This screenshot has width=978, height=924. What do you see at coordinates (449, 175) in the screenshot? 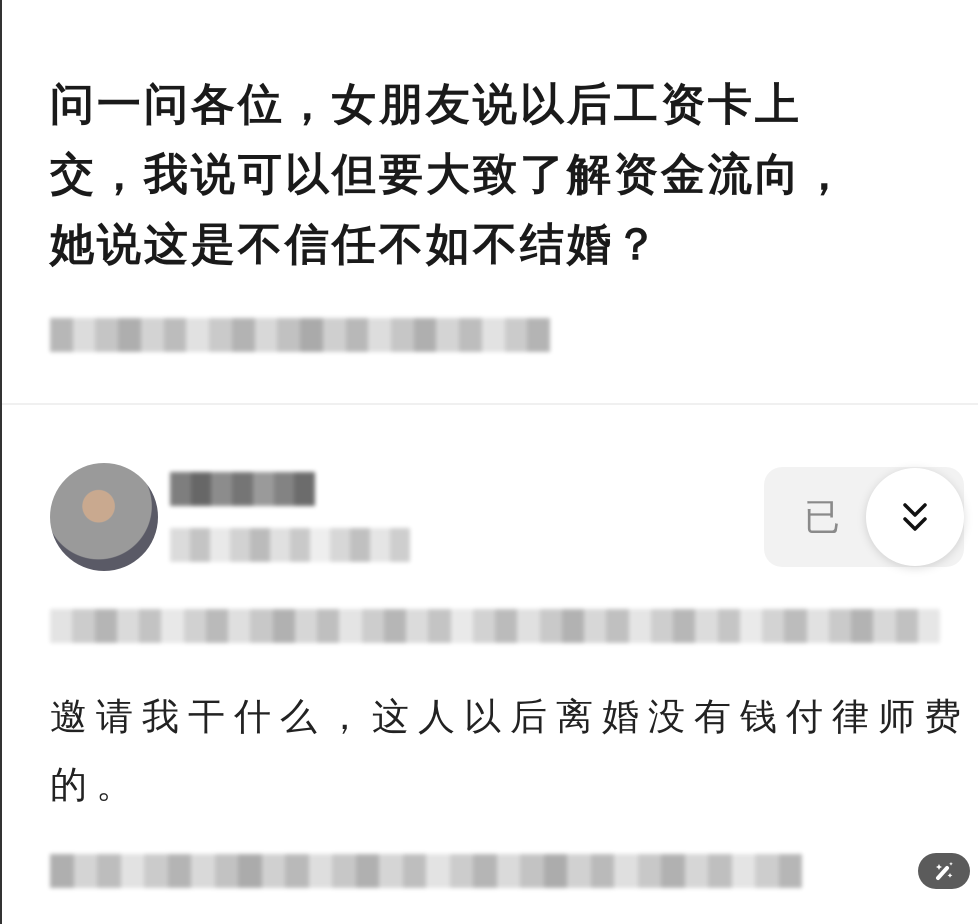
I see `question-title-line: 交，我说可以但要大致了解资金流向，` at bounding box center [449, 175].